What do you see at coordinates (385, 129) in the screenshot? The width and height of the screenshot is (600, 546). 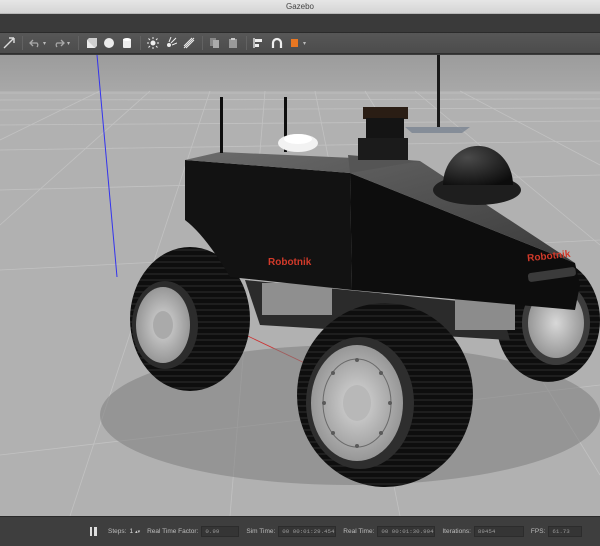 I see `lidar-body` at bounding box center [385, 129].